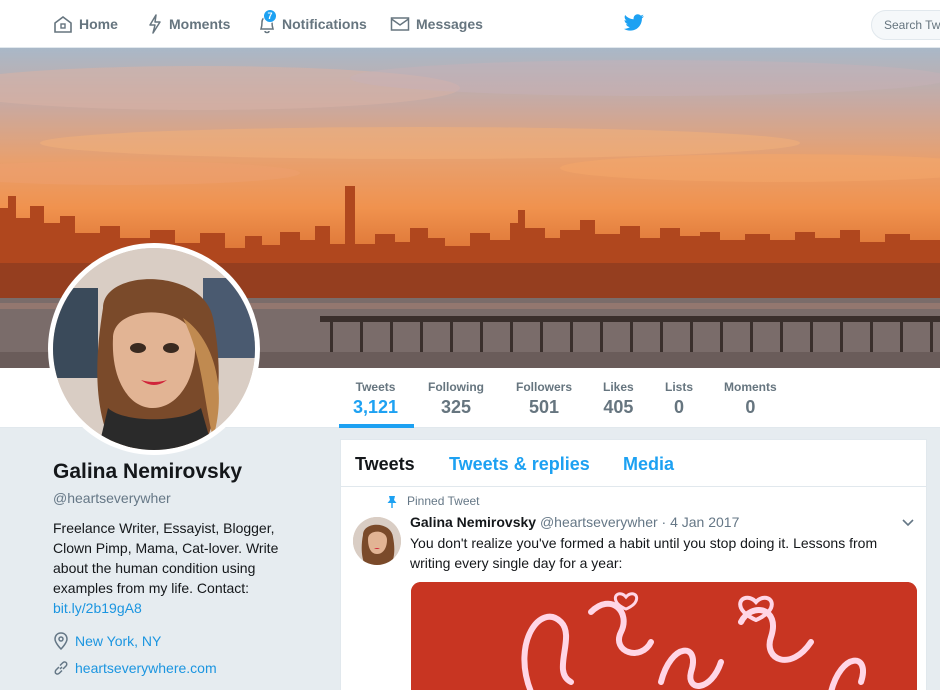  What do you see at coordinates (377, 541) in the screenshot?
I see `tweet-avatar` at bounding box center [377, 541].